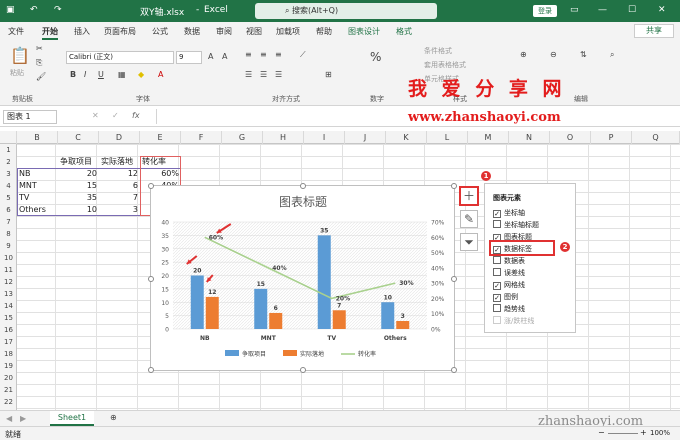 This screenshot has height=440, width=680. I want to click on grow-font-icon: A, so click(210, 56).